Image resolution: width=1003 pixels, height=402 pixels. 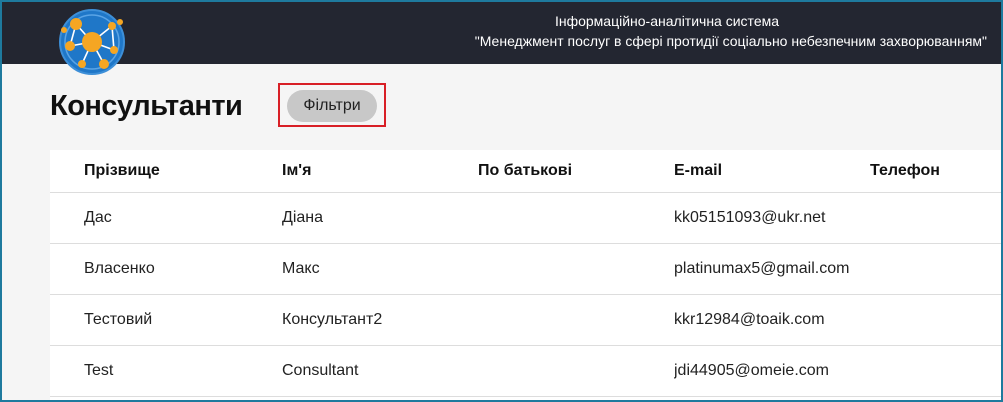 I want to click on cell-surname: Тестовий, so click(x=166, y=320).